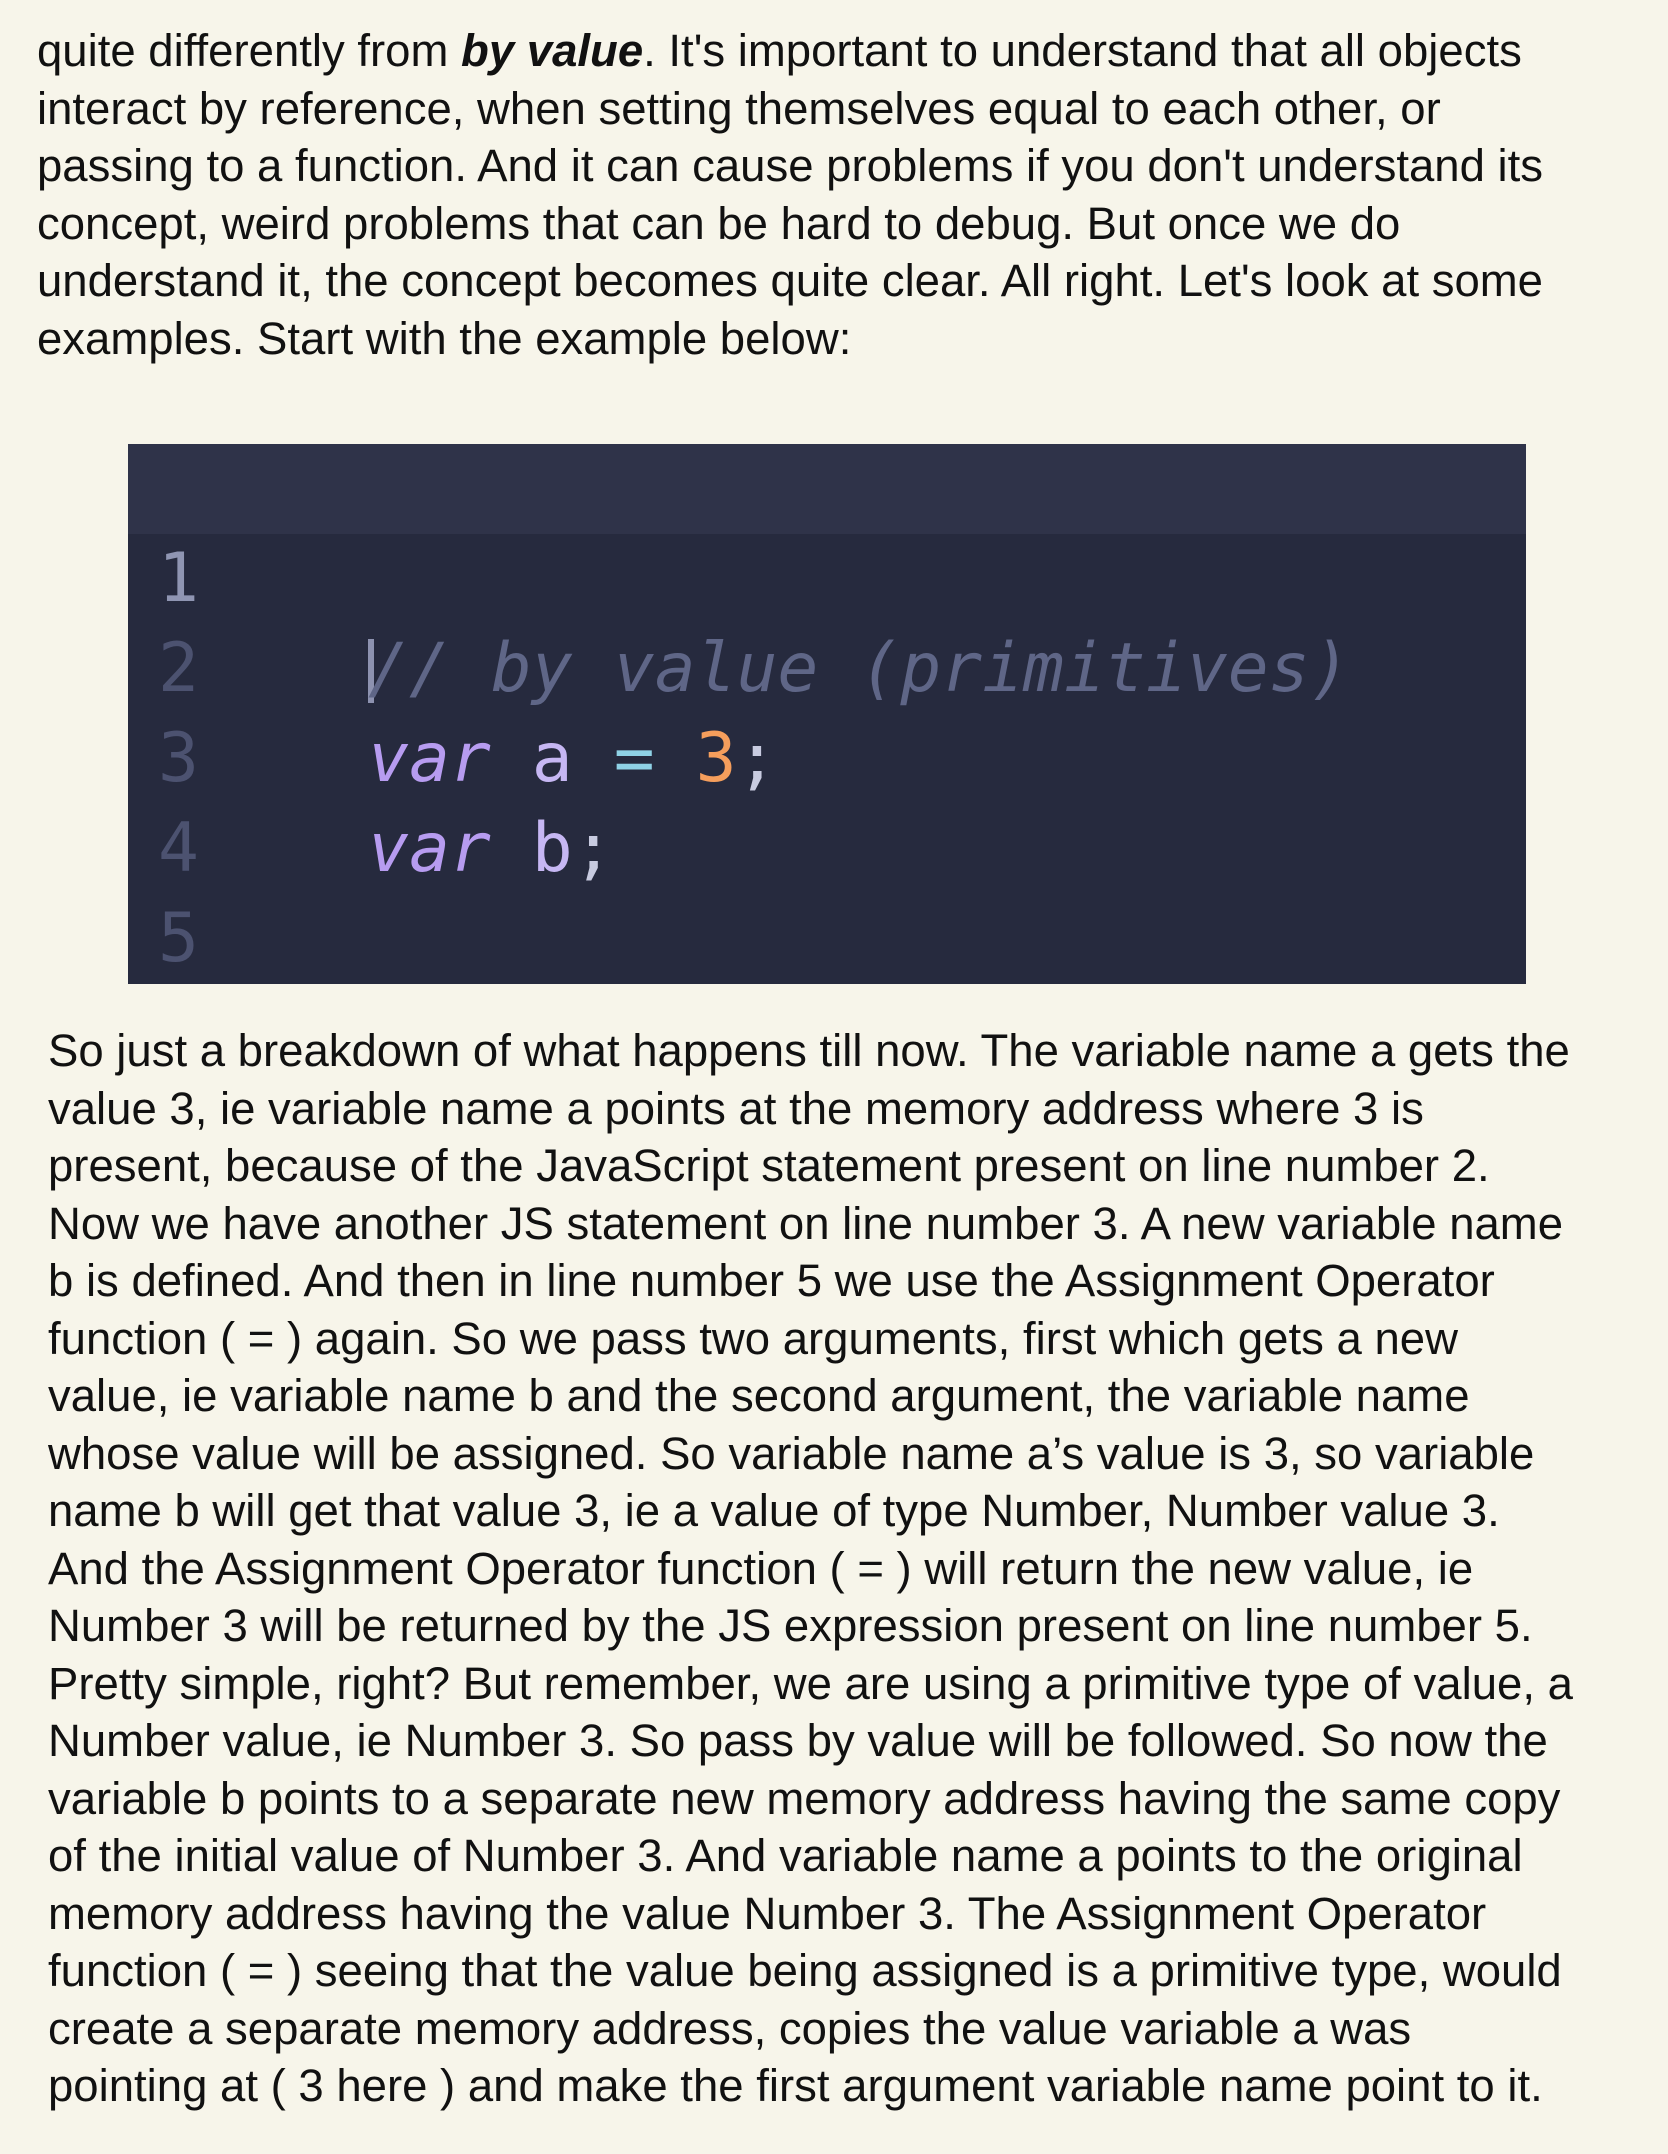 Image resolution: width=1668 pixels, height=2154 pixels. What do you see at coordinates (552, 50) in the screenshot?
I see `emphasis-by-value: by value` at bounding box center [552, 50].